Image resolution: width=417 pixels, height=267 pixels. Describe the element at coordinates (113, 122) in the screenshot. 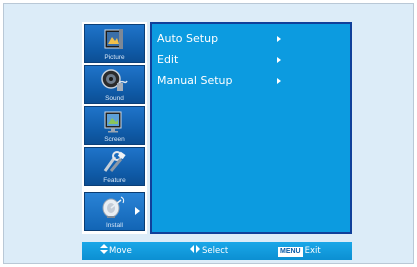

I see `screen-icon` at that location.